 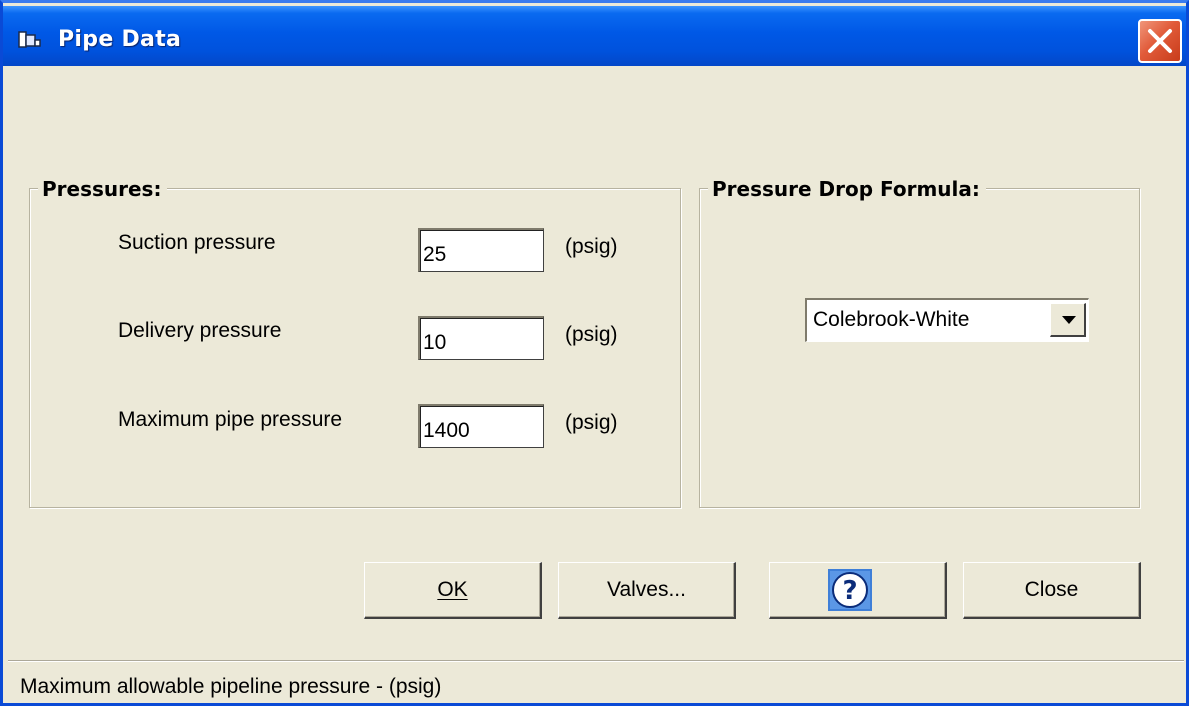 What do you see at coordinates (594, 36) in the screenshot?
I see `title-bar: Pipe Data` at bounding box center [594, 36].